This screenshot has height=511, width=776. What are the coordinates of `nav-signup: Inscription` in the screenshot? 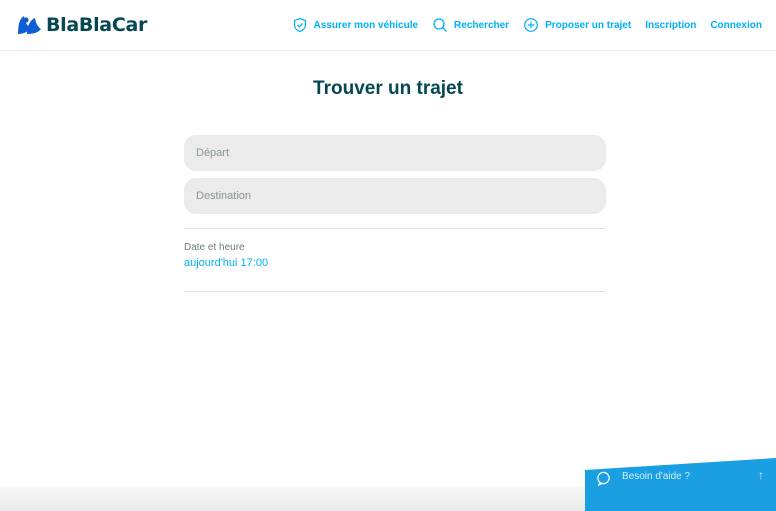 It's located at (670, 25).